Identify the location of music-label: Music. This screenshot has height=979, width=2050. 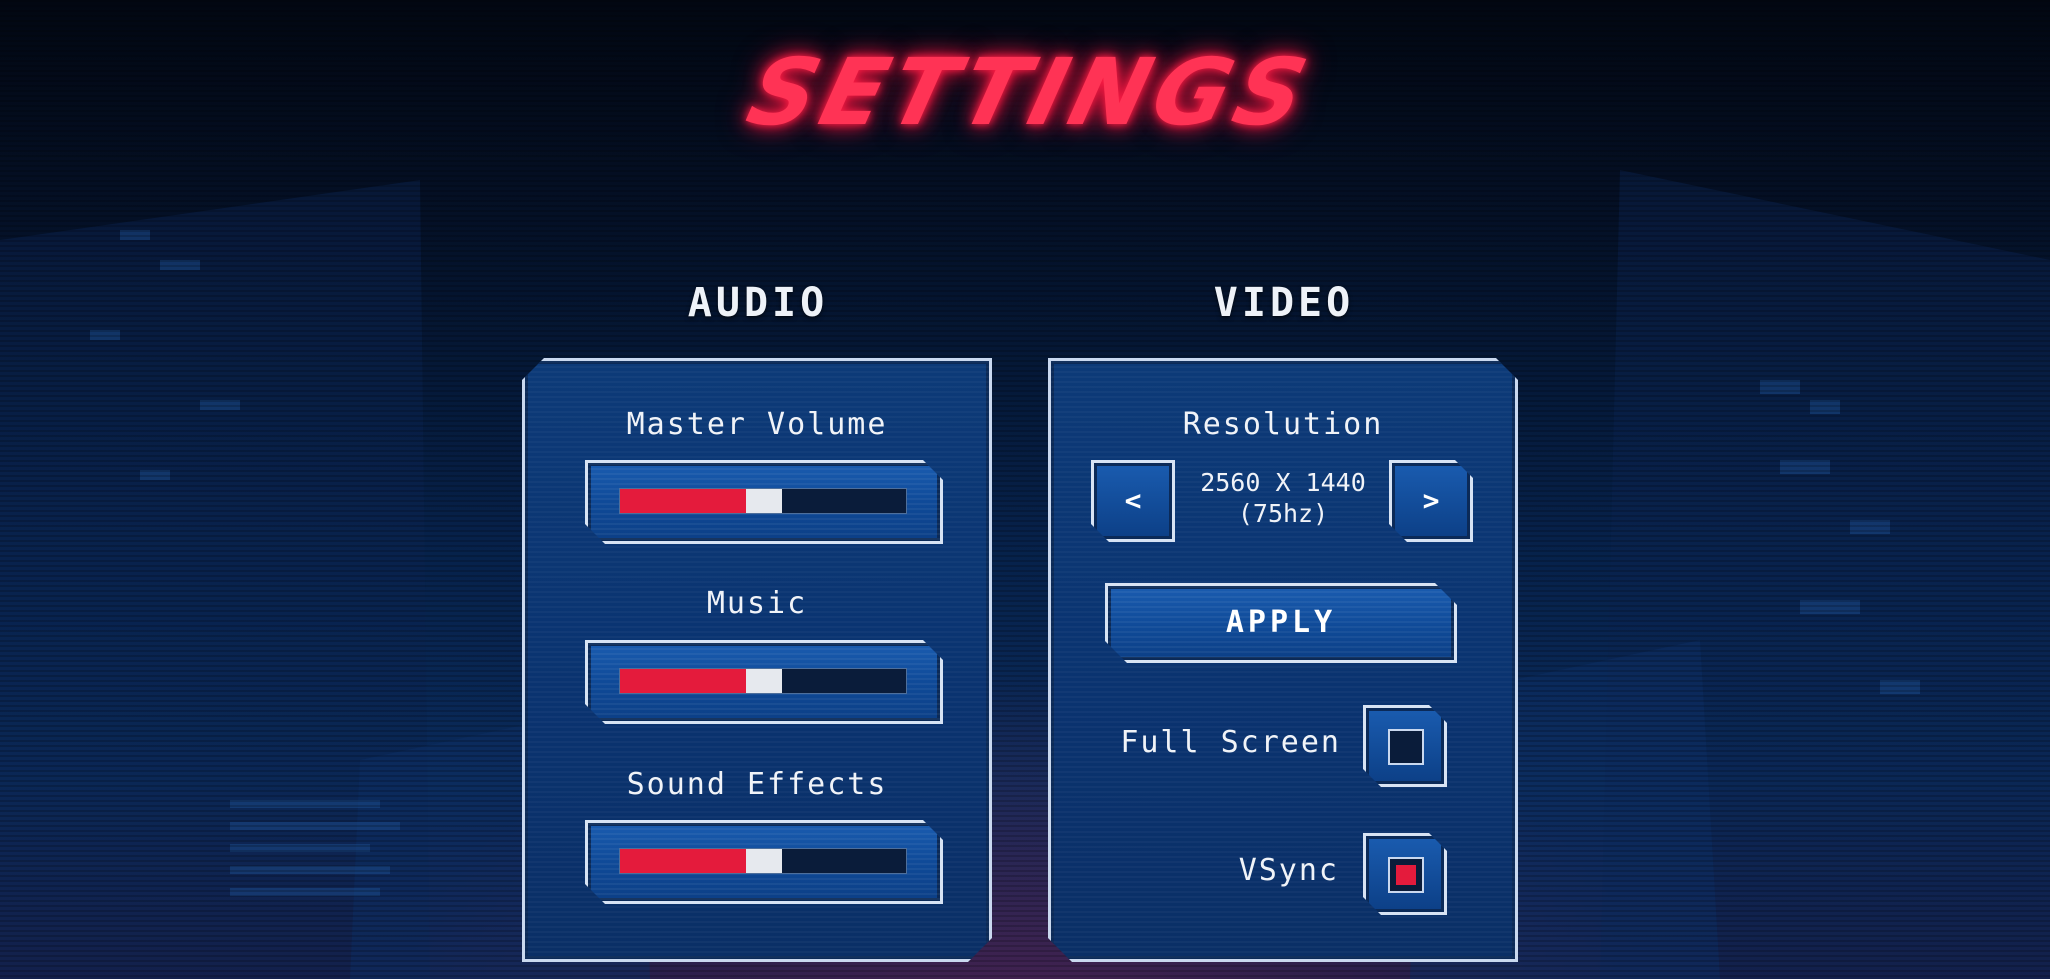
(757, 603).